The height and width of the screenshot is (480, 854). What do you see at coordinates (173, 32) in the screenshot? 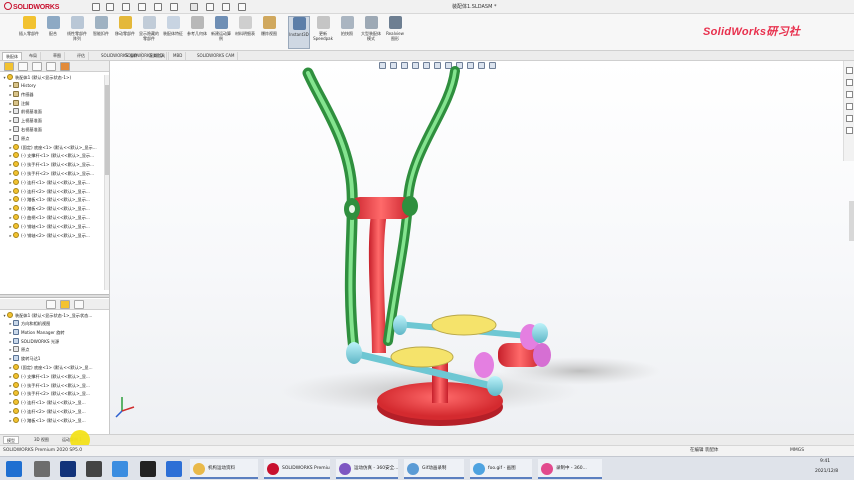
I see `ribbon-button-6: 装配体特征` at bounding box center [173, 32].